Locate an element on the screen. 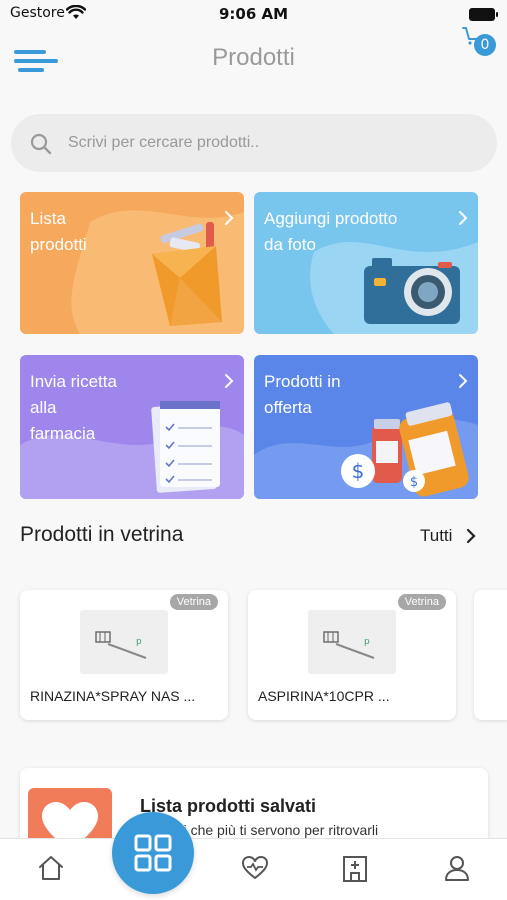 Image resolution: width=507 pixels, height=900 pixels. tab-bar is located at coordinates (253, 869).